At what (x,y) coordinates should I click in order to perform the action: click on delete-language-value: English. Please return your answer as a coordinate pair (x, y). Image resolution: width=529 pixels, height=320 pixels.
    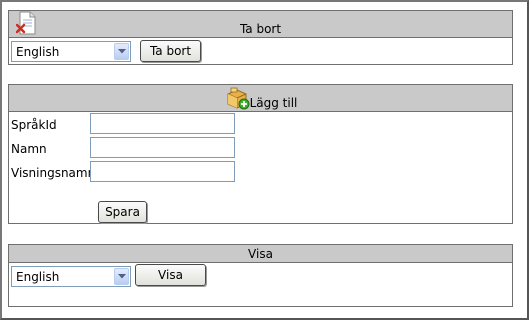
    Looking at the image, I should click on (38, 52).